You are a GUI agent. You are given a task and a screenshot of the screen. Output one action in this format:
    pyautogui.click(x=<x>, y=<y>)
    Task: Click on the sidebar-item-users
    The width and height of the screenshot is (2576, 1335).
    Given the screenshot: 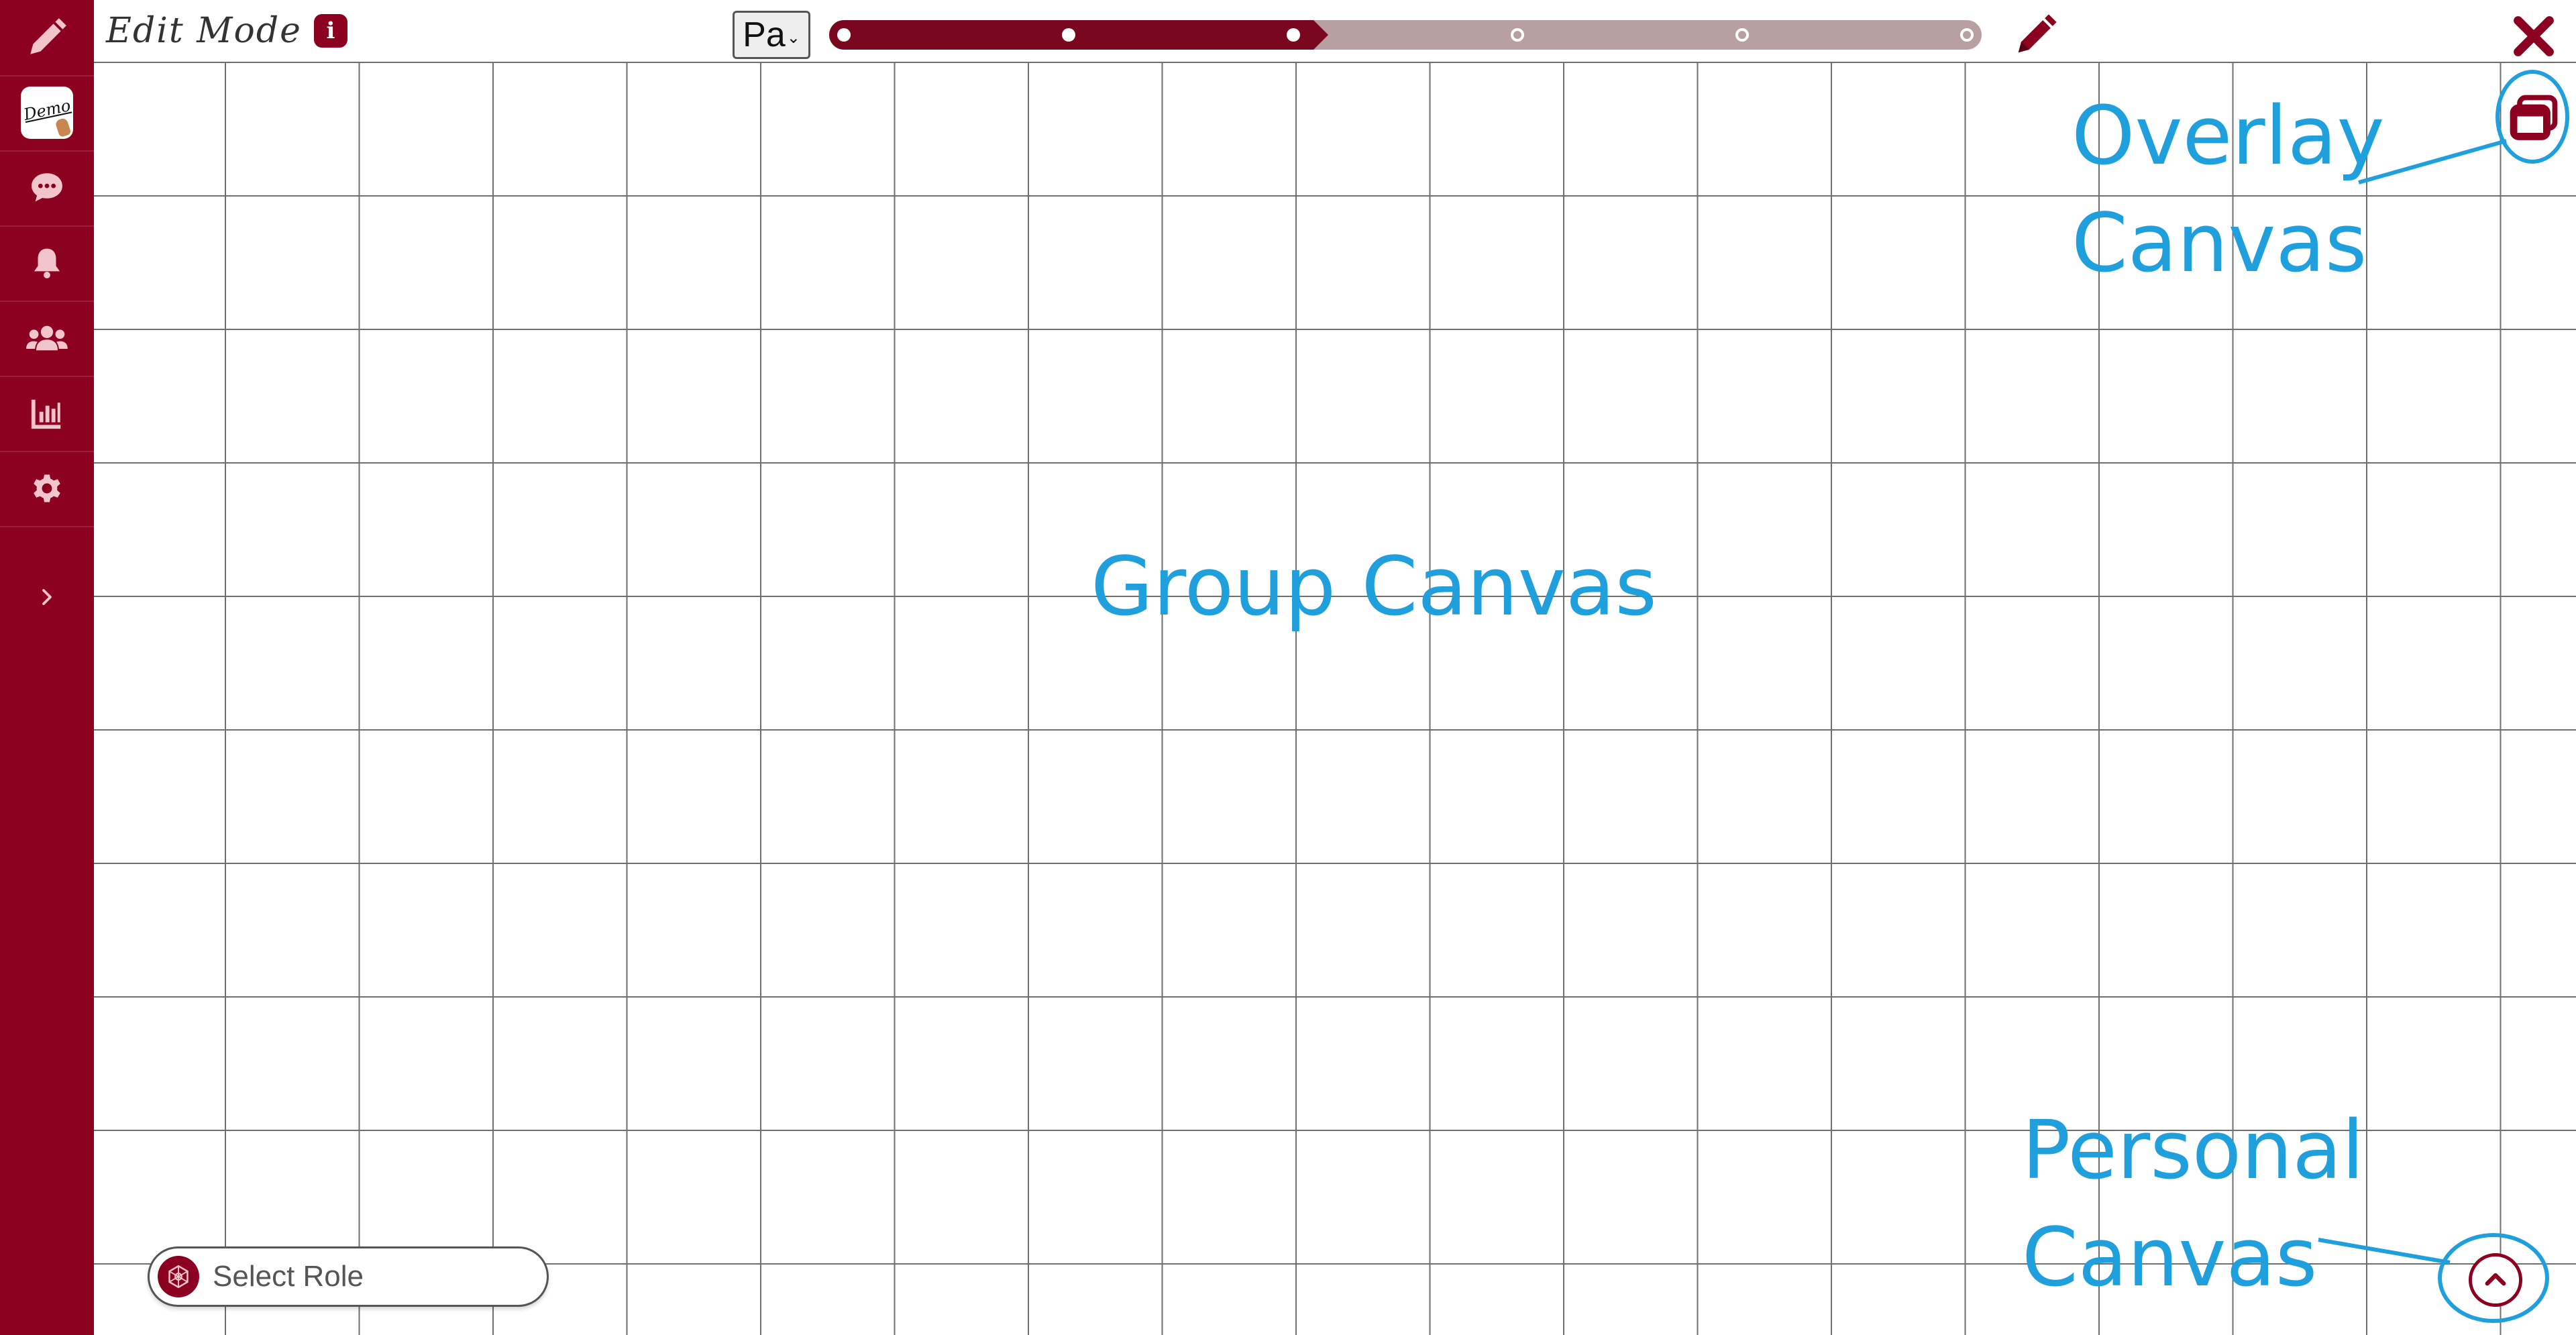 What is the action you would take?
    pyautogui.click(x=47, y=339)
    